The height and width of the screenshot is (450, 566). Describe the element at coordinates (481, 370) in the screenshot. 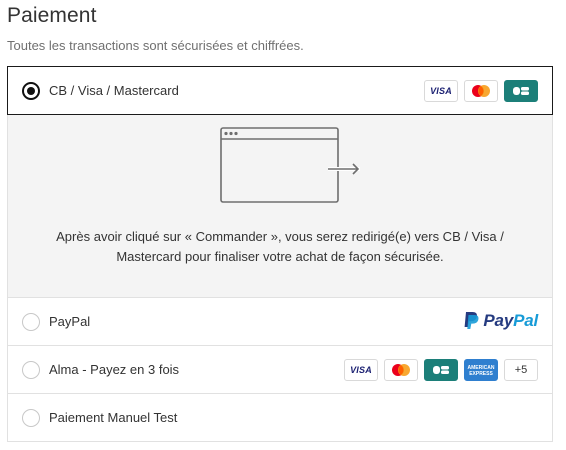

I see `amex-logo-icon: AMERICAN EXPRESS` at that location.